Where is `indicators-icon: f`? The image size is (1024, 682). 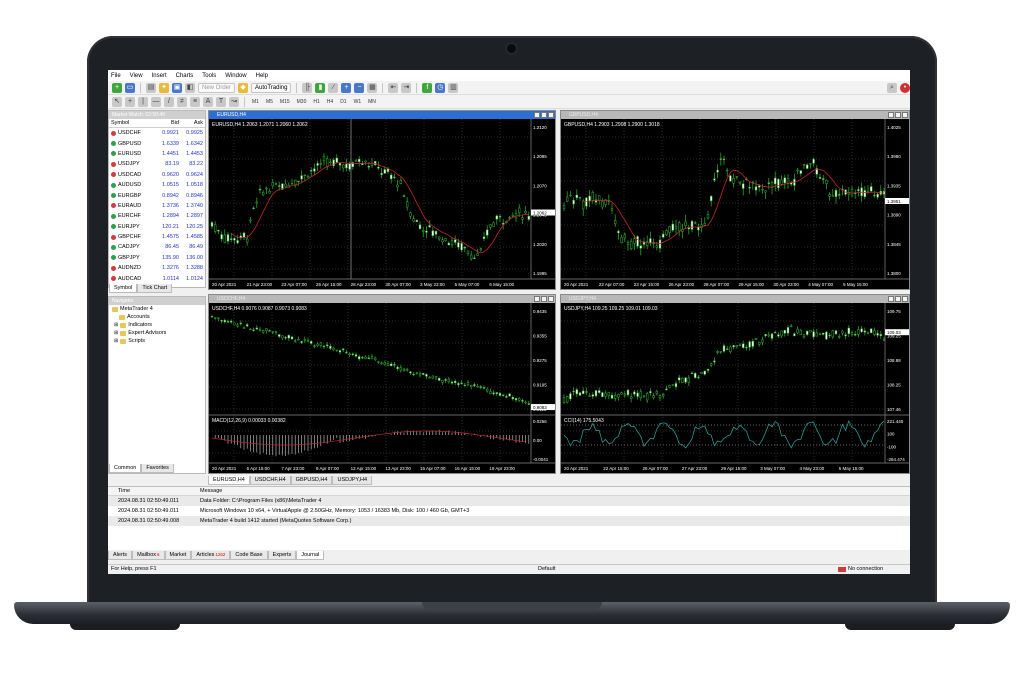 indicators-icon: f is located at coordinates (427, 87).